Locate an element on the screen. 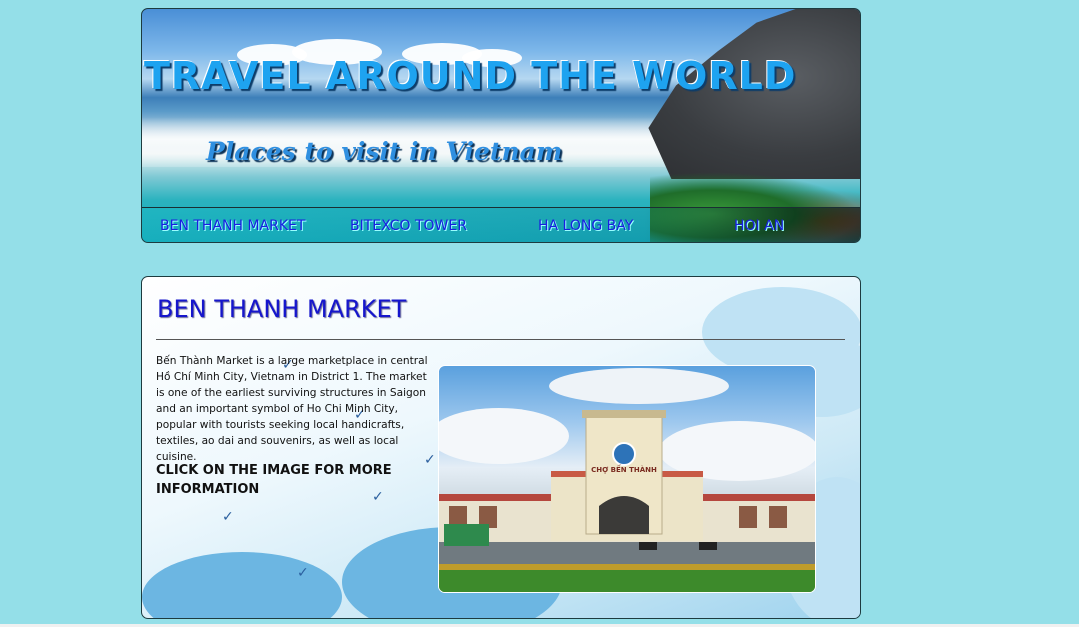 This screenshot has width=1079, height=627. nav-item-hoi-an: HOI AN is located at coordinates (759, 226).